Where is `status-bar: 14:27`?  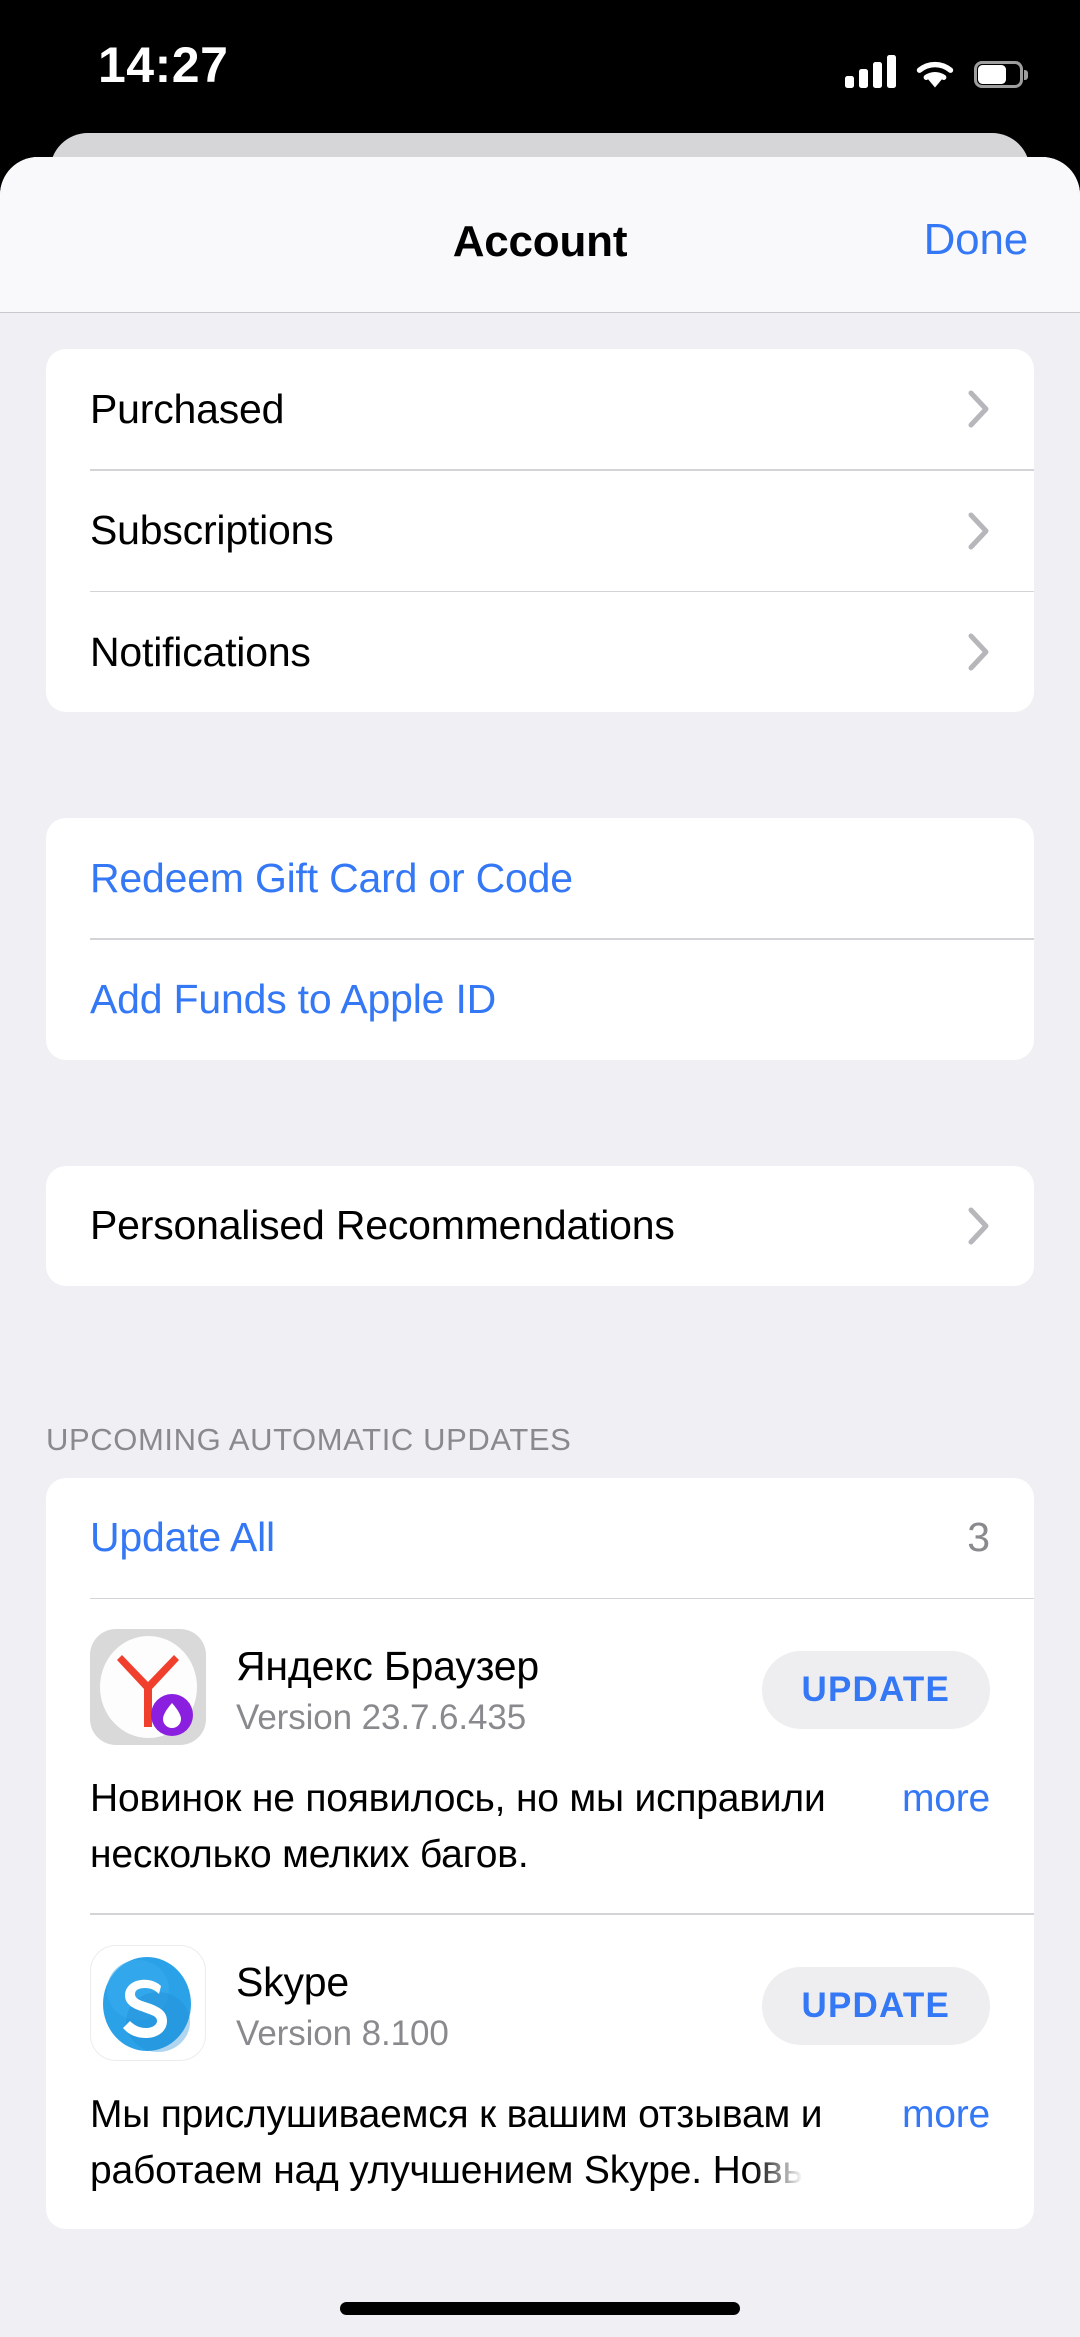 status-bar: 14:27 is located at coordinates (540, 66).